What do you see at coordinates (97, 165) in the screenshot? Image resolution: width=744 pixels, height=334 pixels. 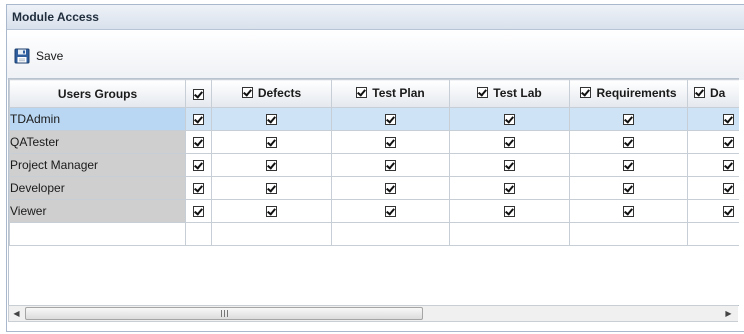 I see `user-group-name-cell: Project Manager` at bounding box center [97, 165].